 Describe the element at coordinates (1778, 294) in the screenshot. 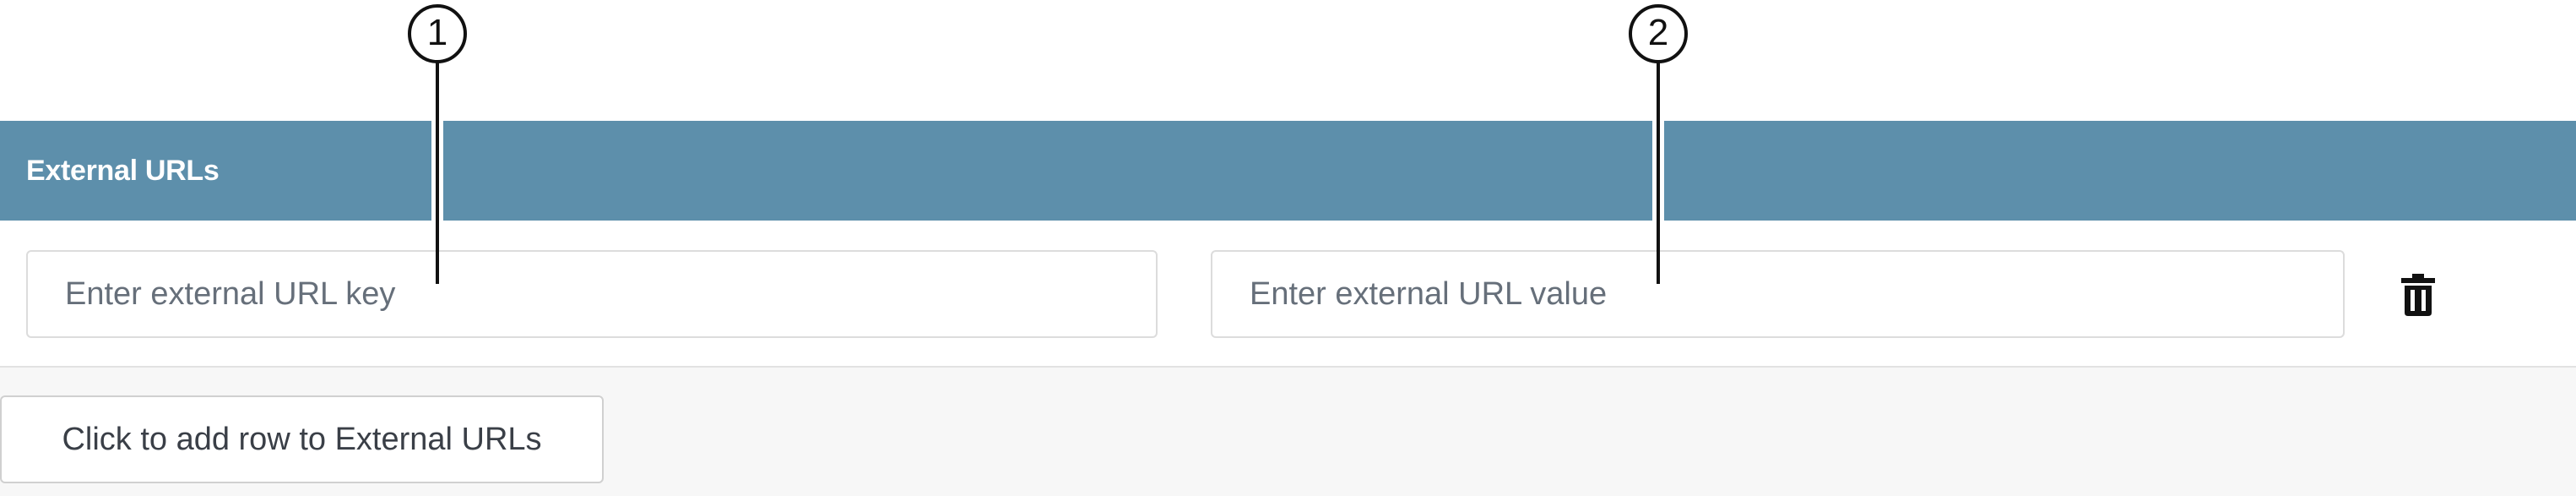

I see `external-url-value-input` at that location.